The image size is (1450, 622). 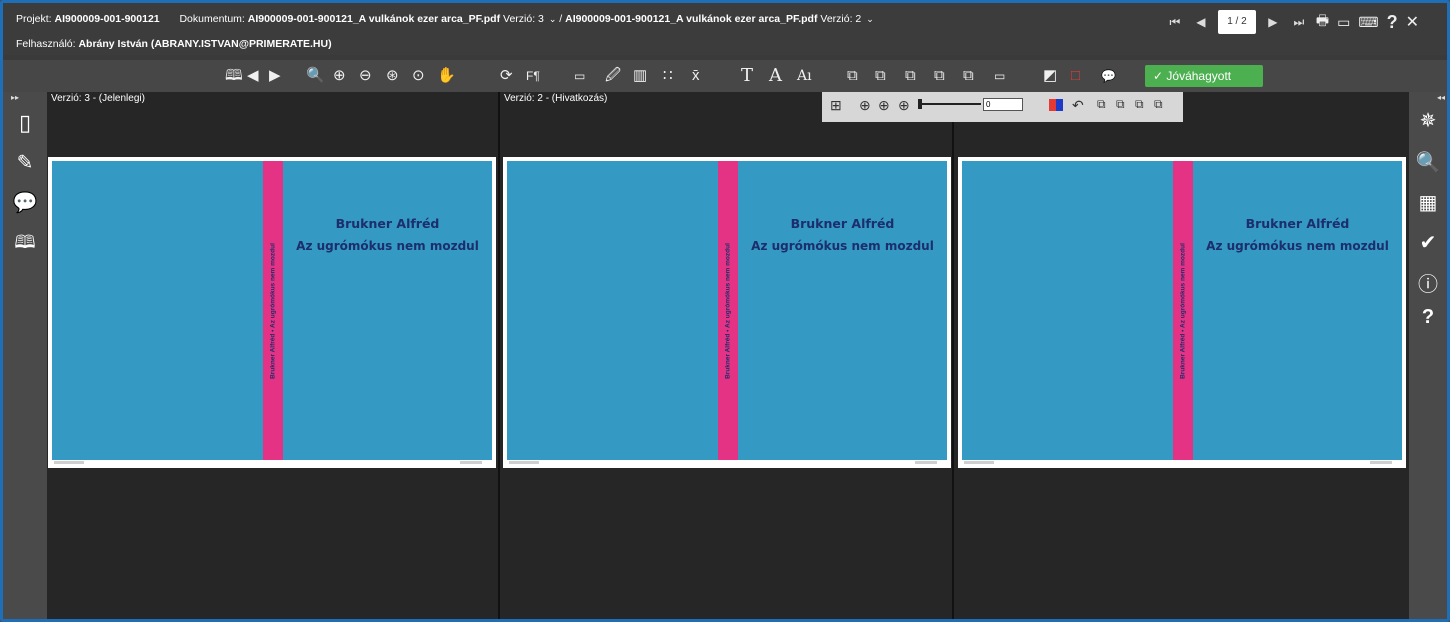 I want to click on info-icon: ⓘ, so click(x=1428, y=282).